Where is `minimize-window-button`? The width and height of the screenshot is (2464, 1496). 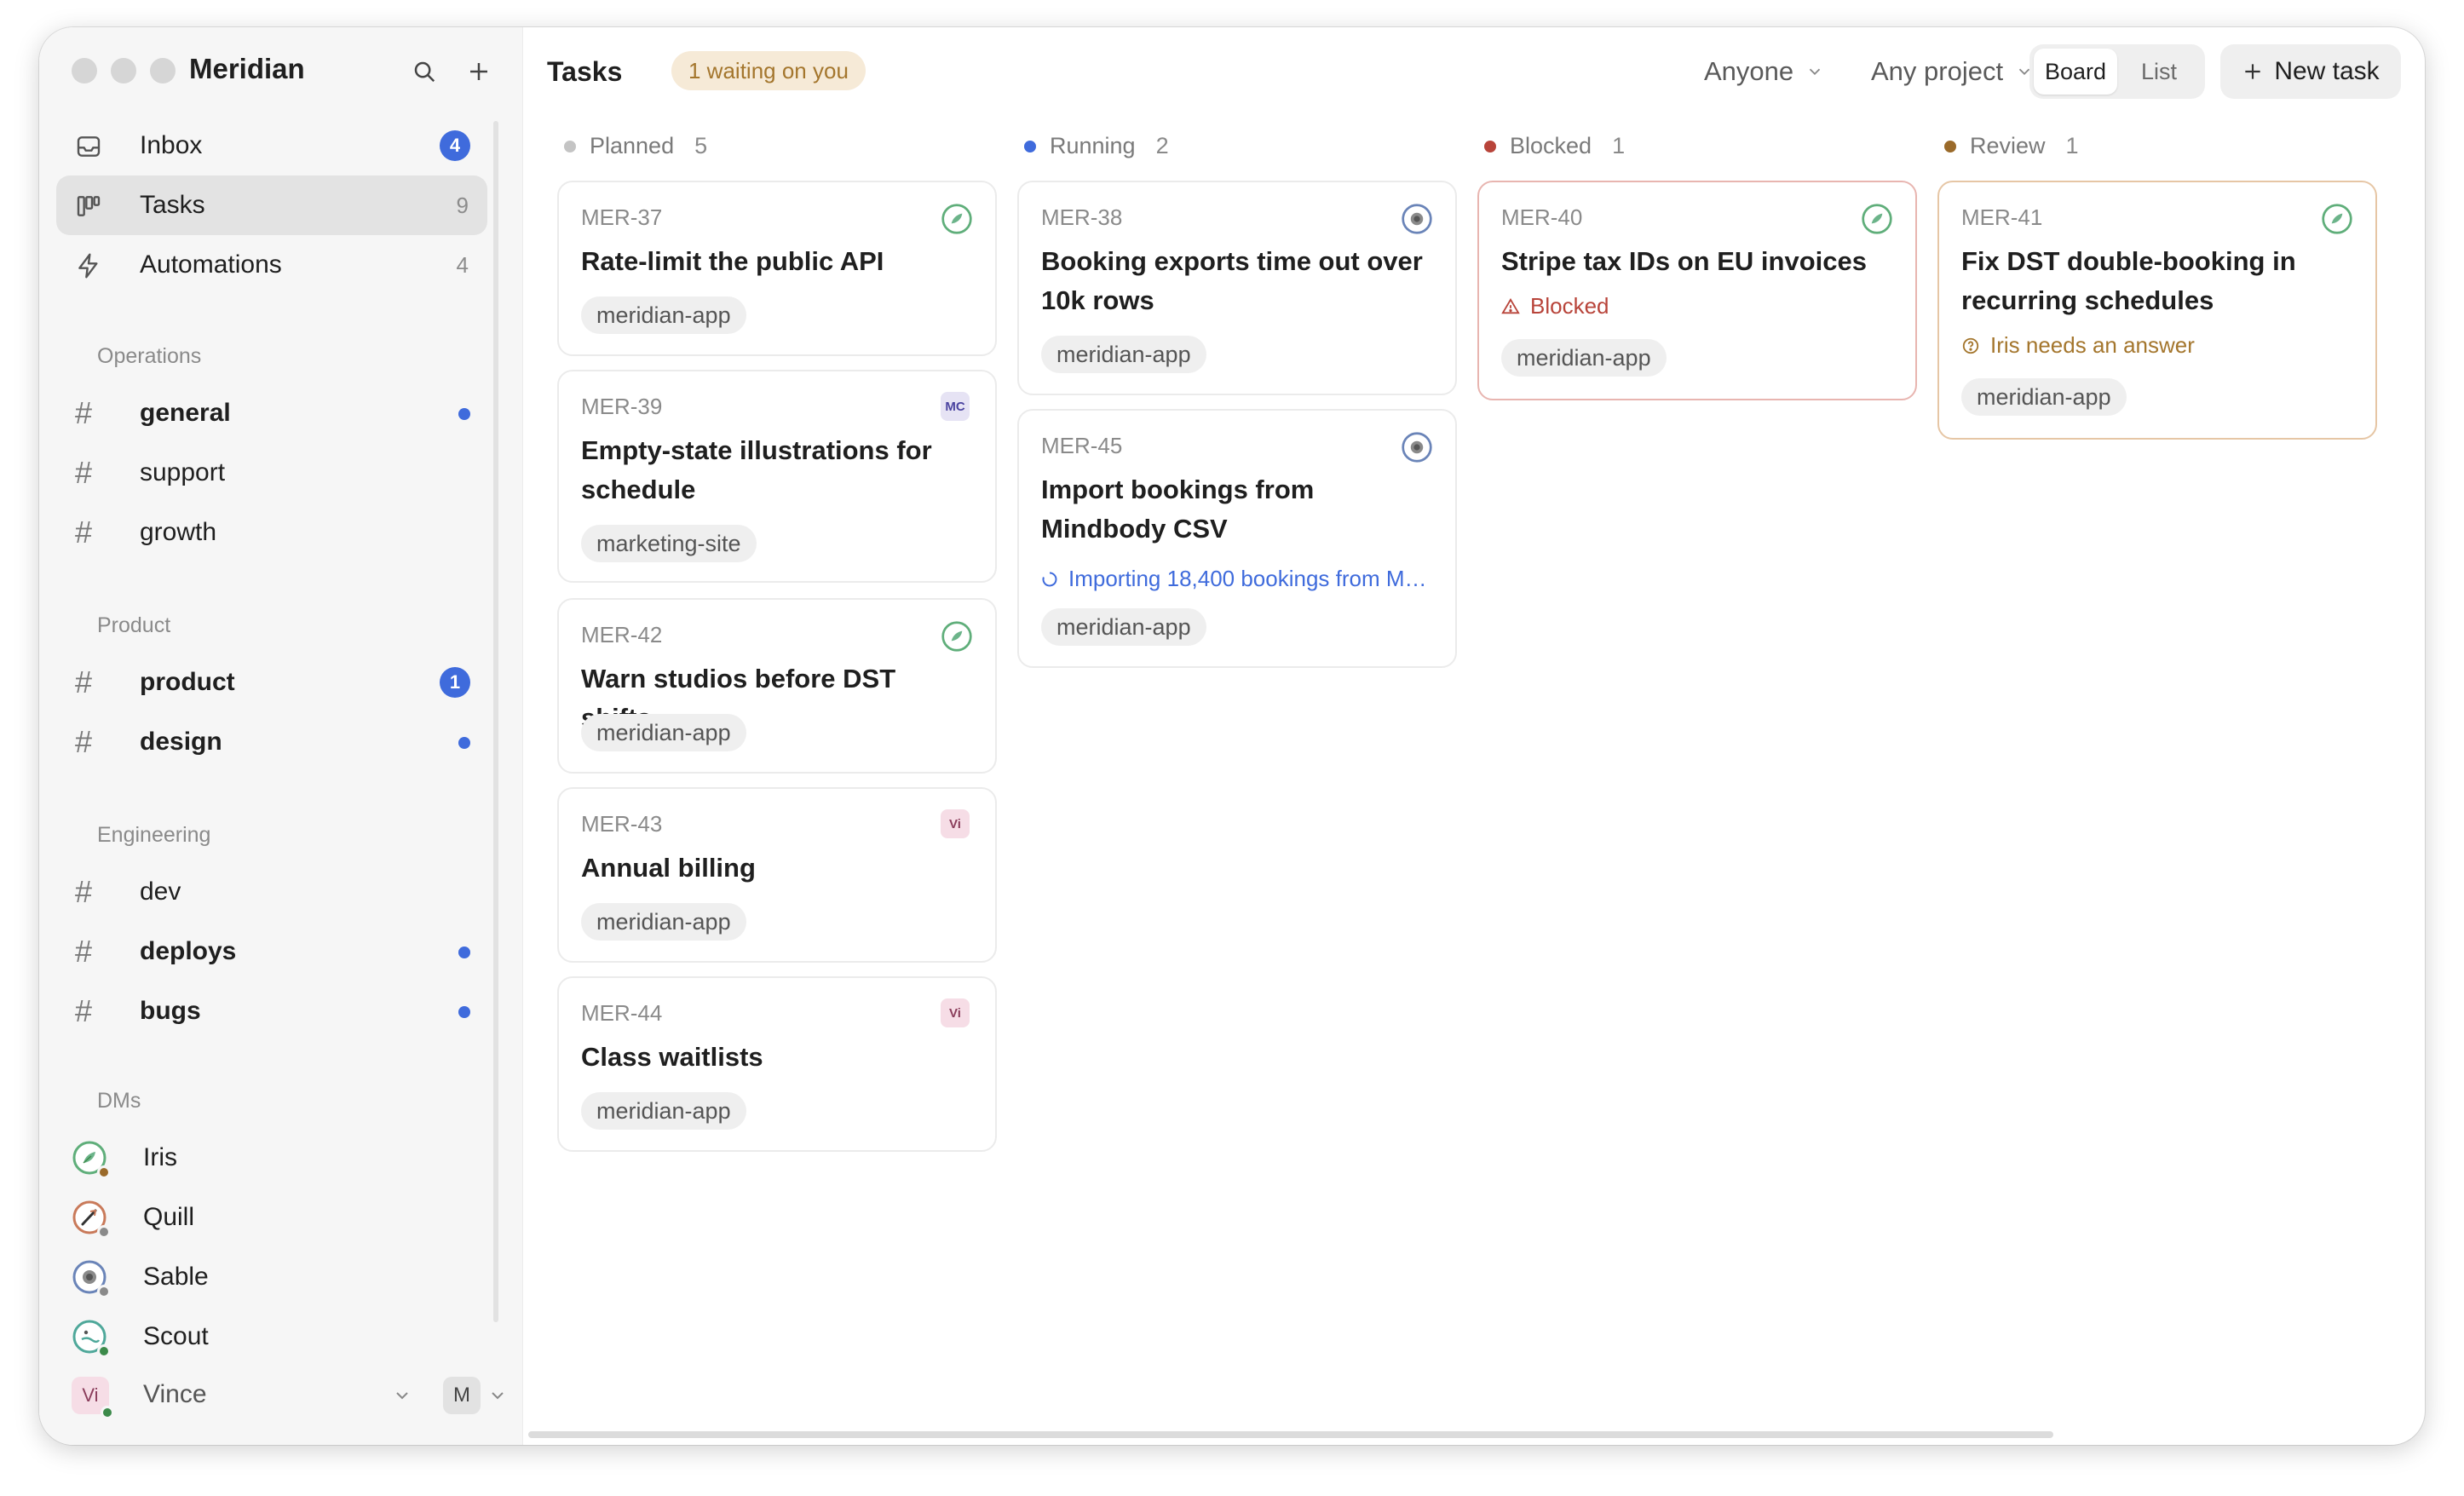 minimize-window-button is located at coordinates (123, 70).